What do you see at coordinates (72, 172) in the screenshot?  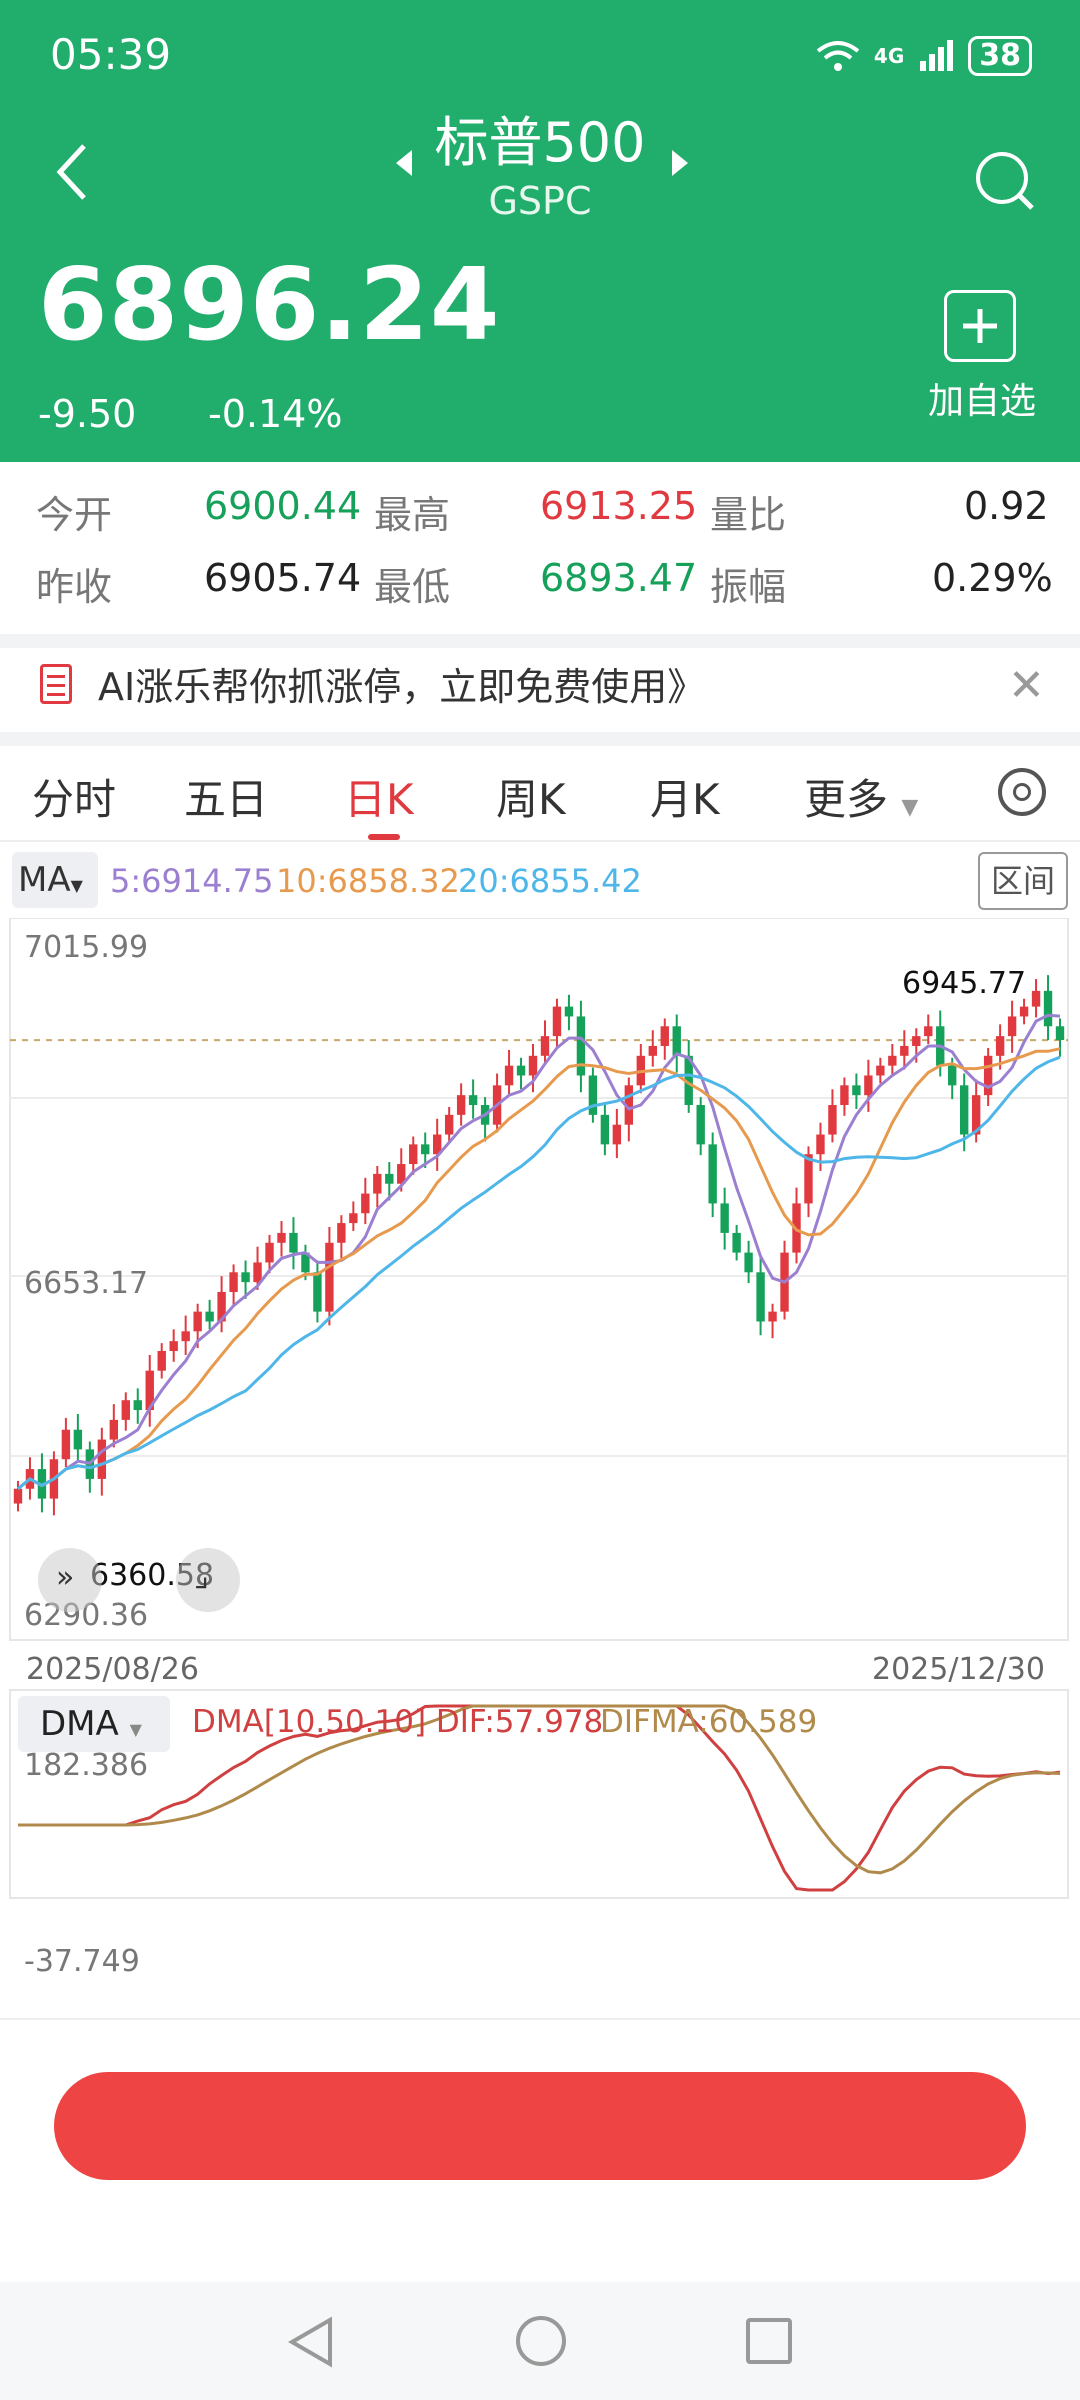 I see `back-arrow-icon` at bounding box center [72, 172].